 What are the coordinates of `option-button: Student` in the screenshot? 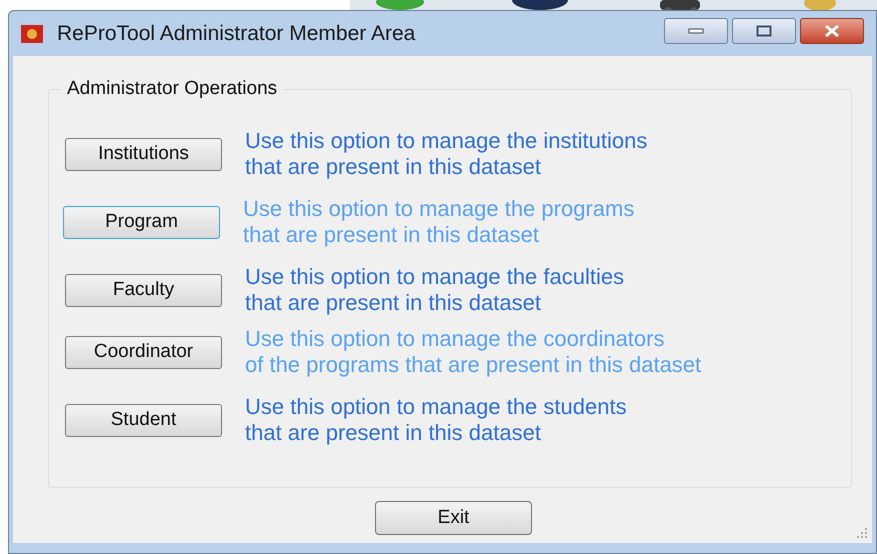 It's located at (143, 420).